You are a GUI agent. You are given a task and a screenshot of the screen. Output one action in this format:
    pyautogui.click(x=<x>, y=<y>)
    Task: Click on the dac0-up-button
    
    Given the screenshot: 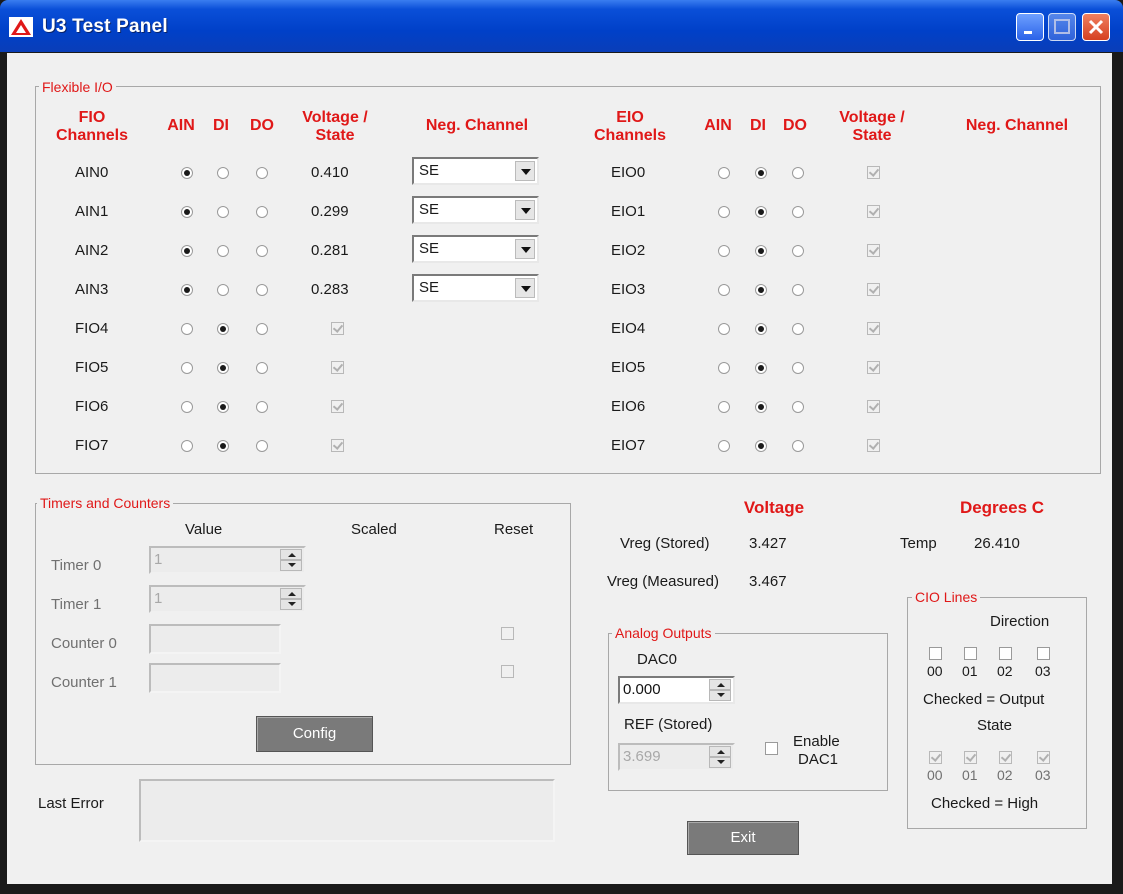 What is the action you would take?
    pyautogui.click(x=720, y=684)
    